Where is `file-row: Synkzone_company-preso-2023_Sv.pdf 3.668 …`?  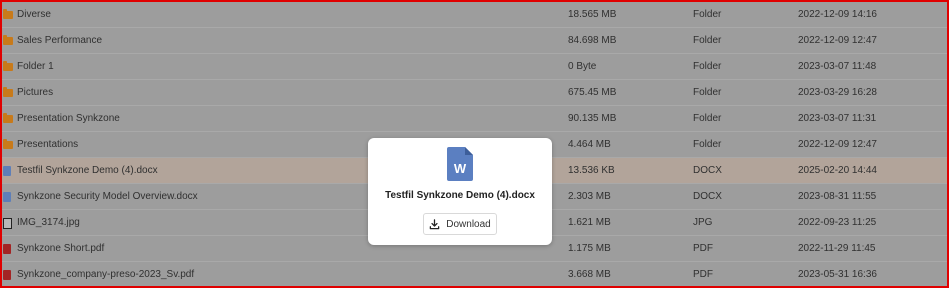 file-row: Synkzone_company-preso-2023_Sv.pdf 3.668 … is located at coordinates (474, 275).